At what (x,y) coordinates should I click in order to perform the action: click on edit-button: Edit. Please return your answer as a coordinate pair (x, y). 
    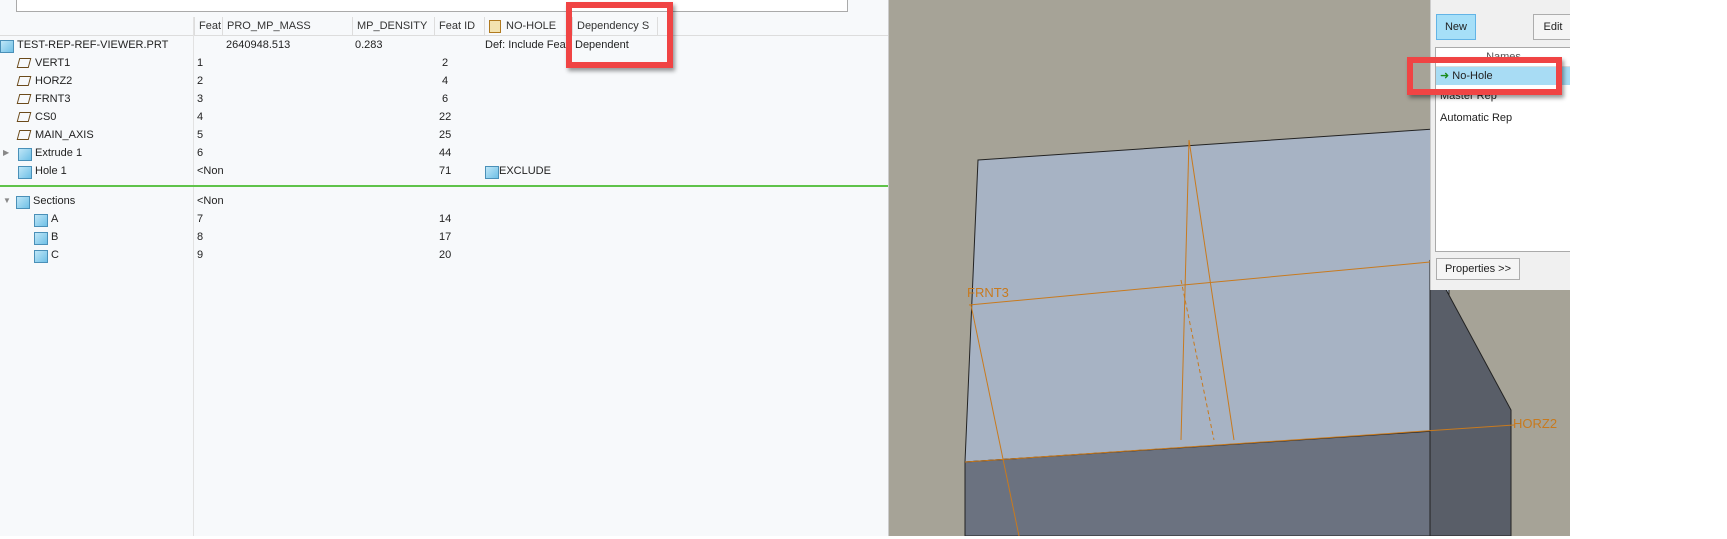
    Looking at the image, I should click on (1553, 27).